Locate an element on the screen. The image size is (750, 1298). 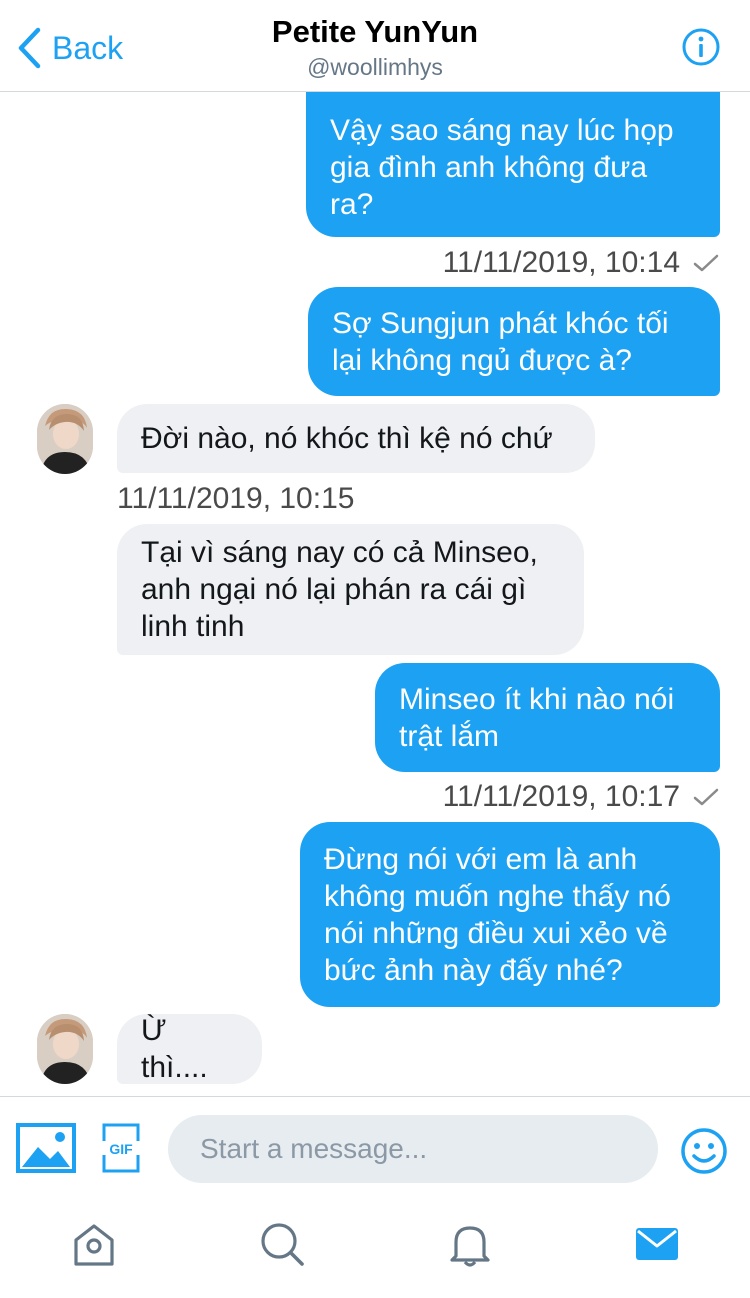
message-composer: GIF is located at coordinates (375, 1147).